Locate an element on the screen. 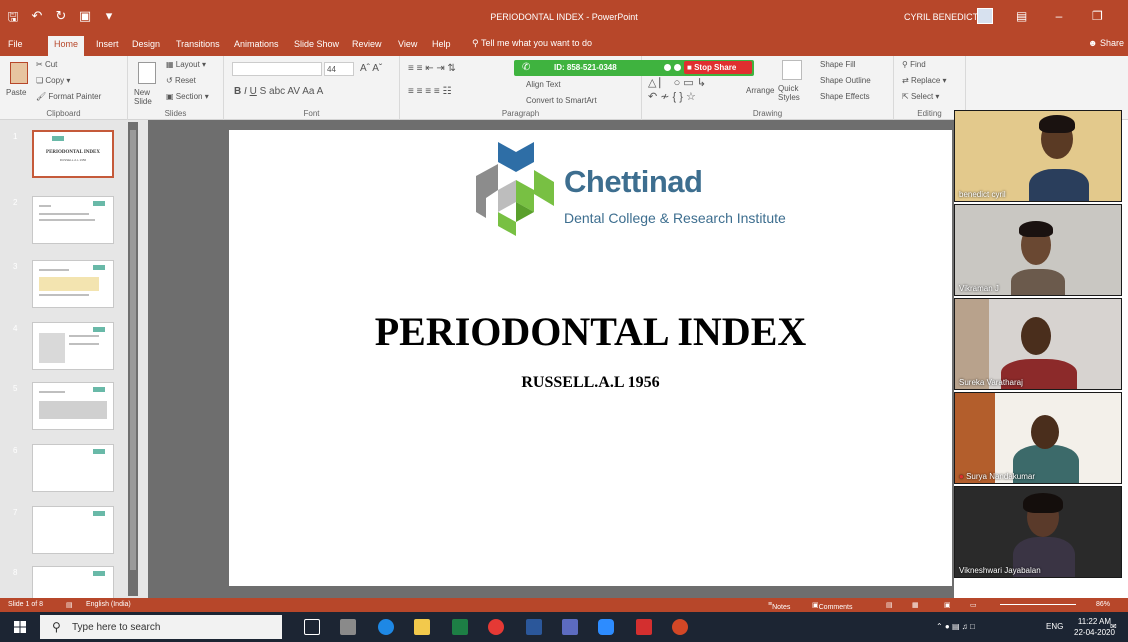 The width and height of the screenshot is (1128, 642). notifications-icon: ✉ is located at coordinates (1113, 626).